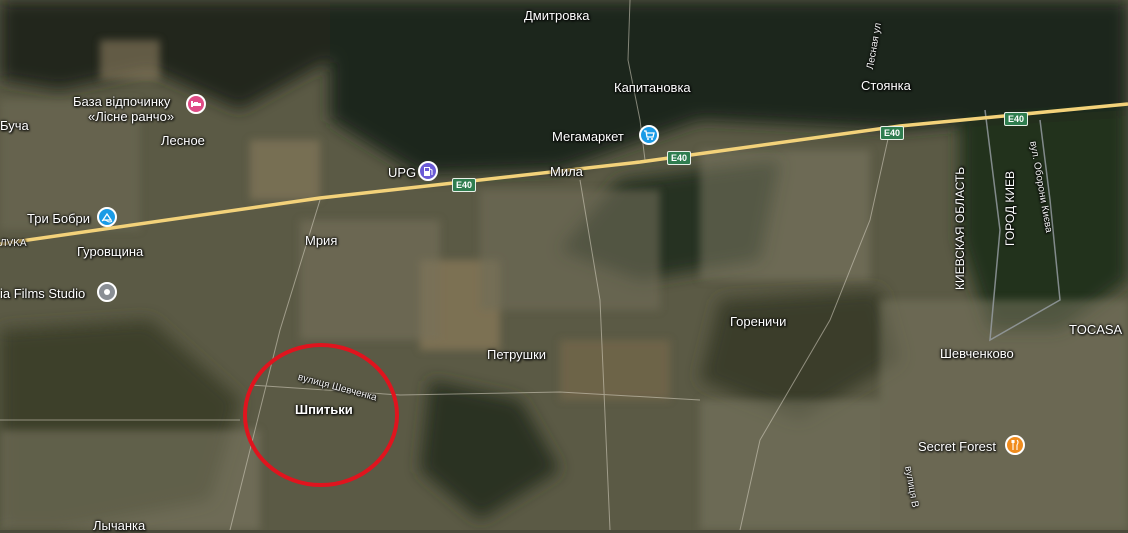 This screenshot has width=1128, height=533. Describe the element at coordinates (119, 525) in the screenshot. I see `place-label: Лычанка` at that location.